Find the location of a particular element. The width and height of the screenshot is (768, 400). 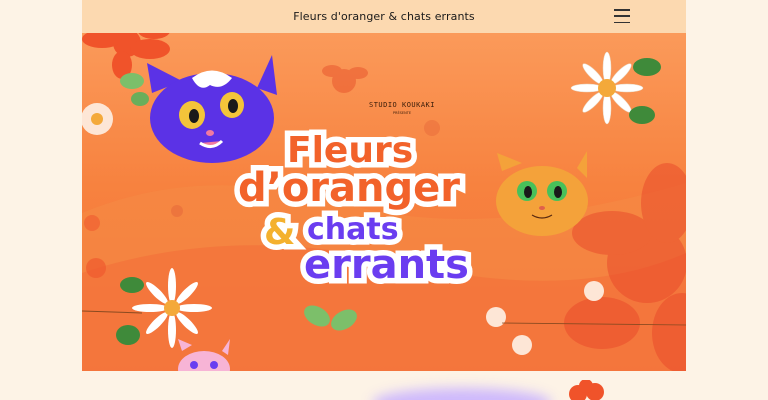

red-flower-icon is located at coordinates (586, 390).